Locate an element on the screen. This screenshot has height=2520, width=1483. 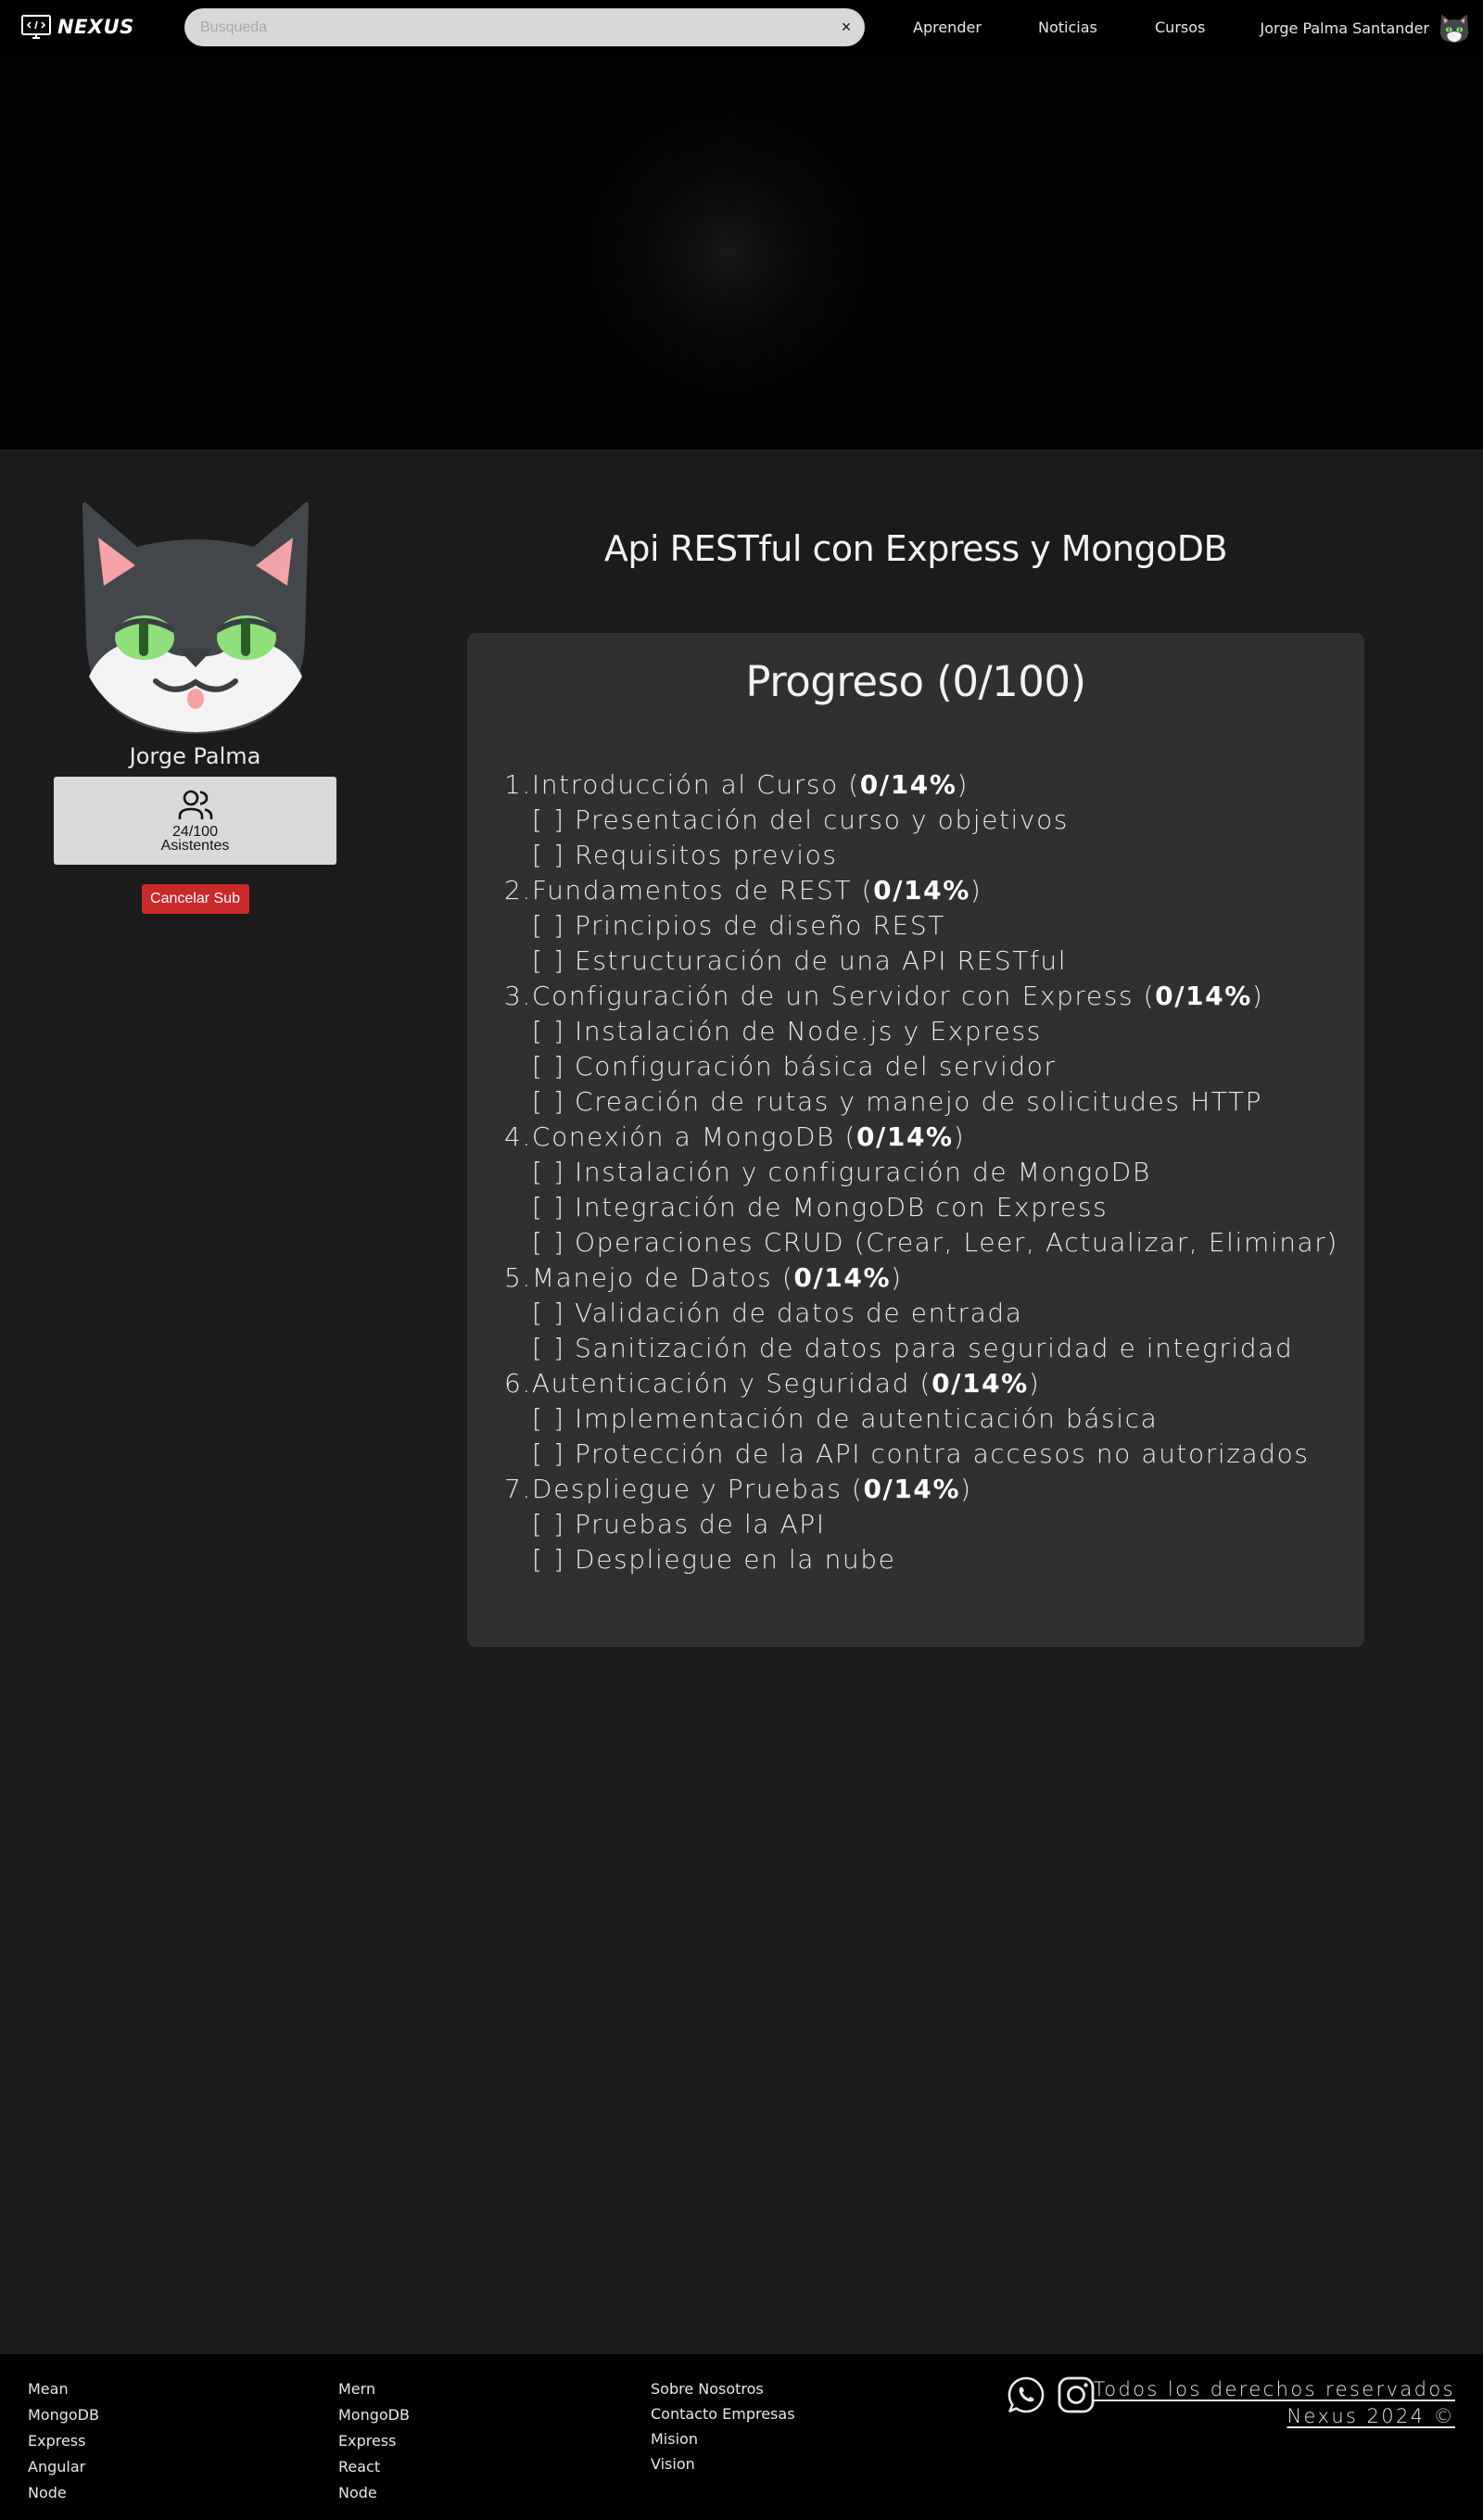
module-title: 6.Autenticación y Seguridad is located at coordinates (707, 1383).